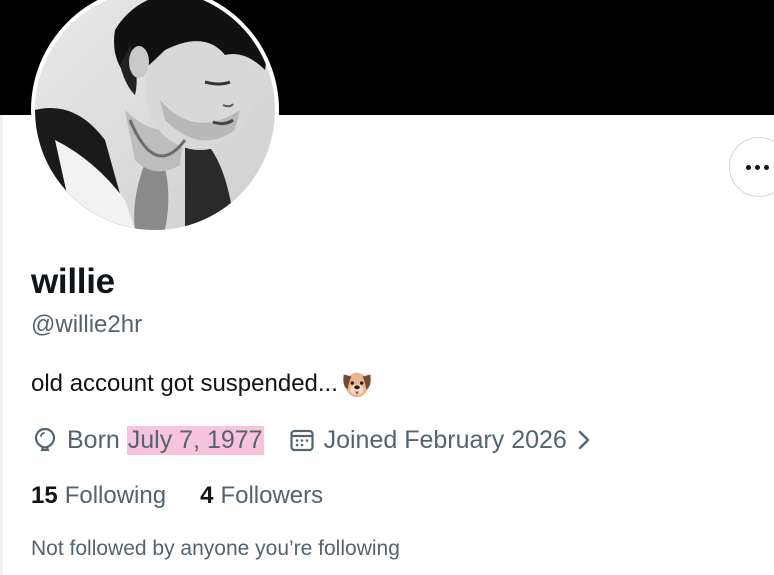  Describe the element at coordinates (357, 385) in the screenshot. I see `dog-face-emoji-icon` at that location.